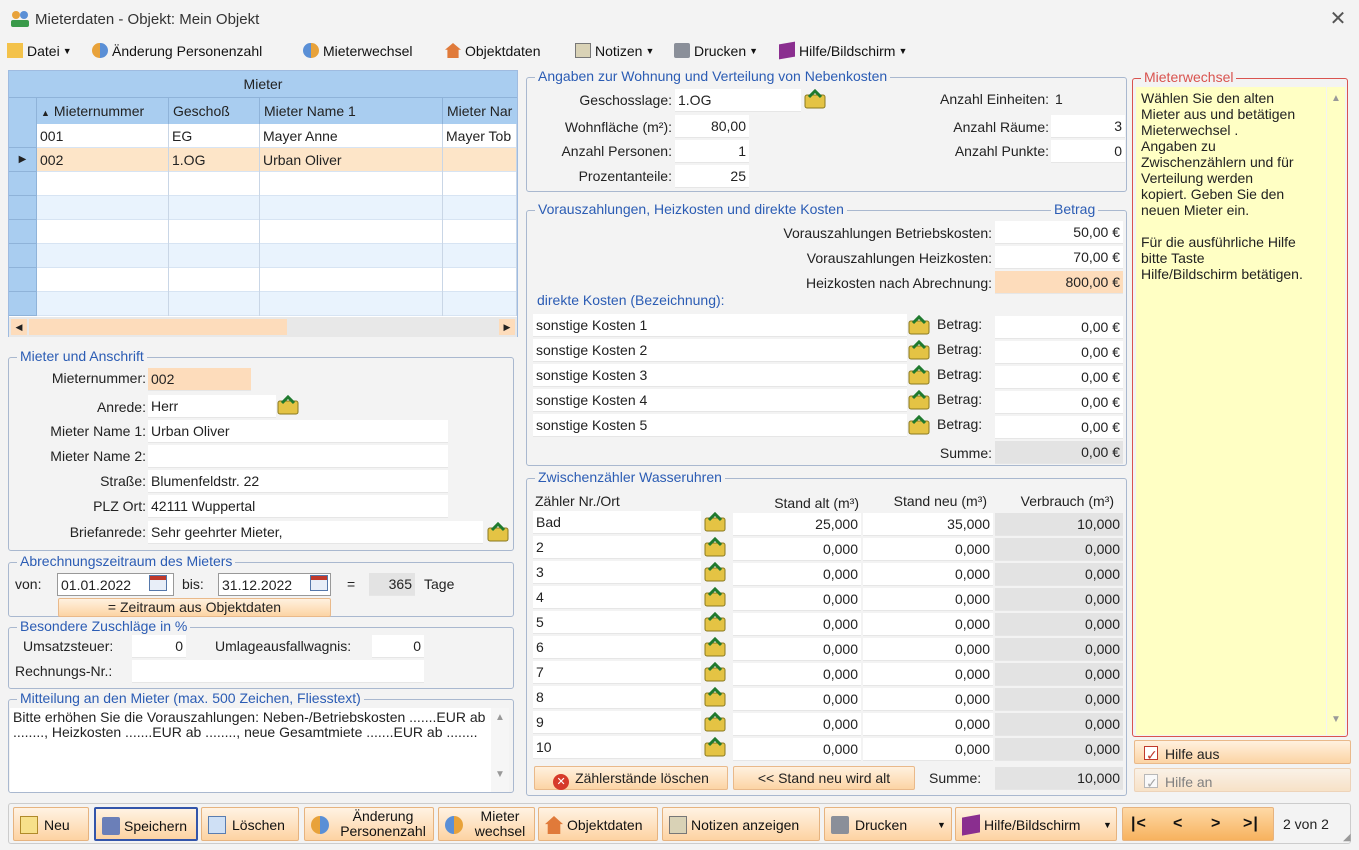 Image resolution: width=1359 pixels, height=850 pixels. What do you see at coordinates (199, 379) in the screenshot?
I see `mieternummer-field: 002` at bounding box center [199, 379].